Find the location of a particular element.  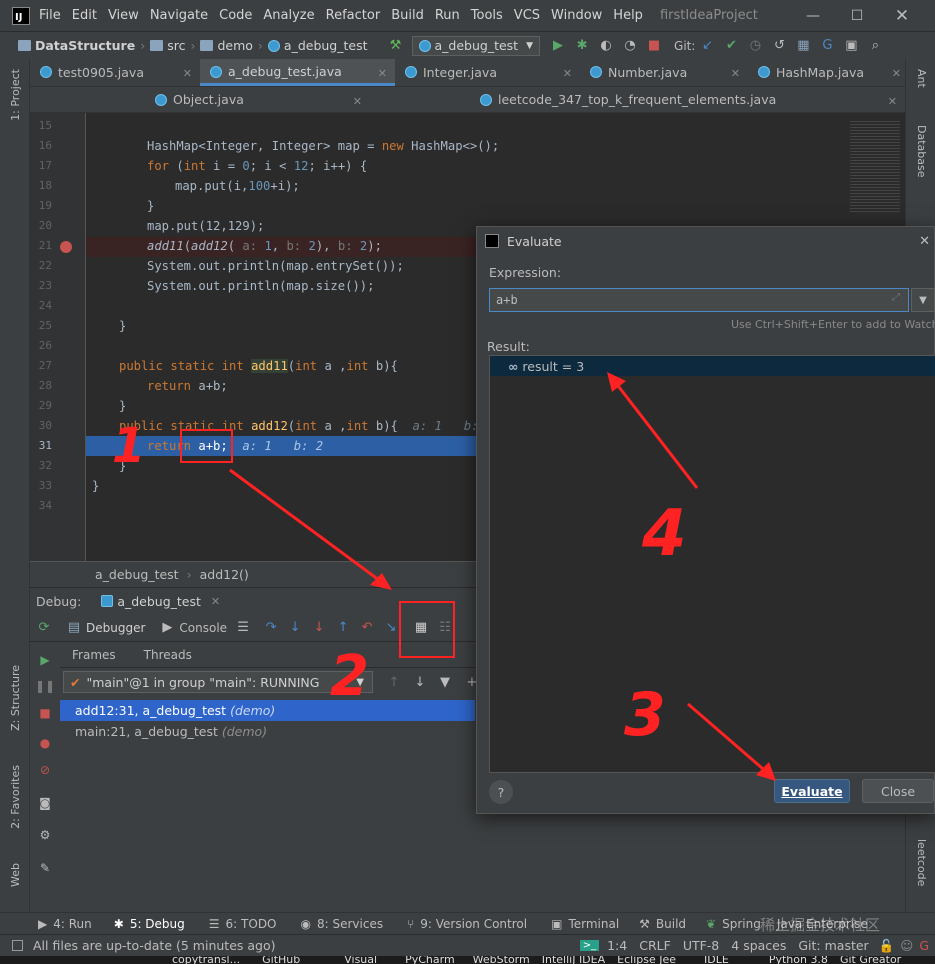

nav-crumb-class: a_debug_test is located at coordinates (317, 45).